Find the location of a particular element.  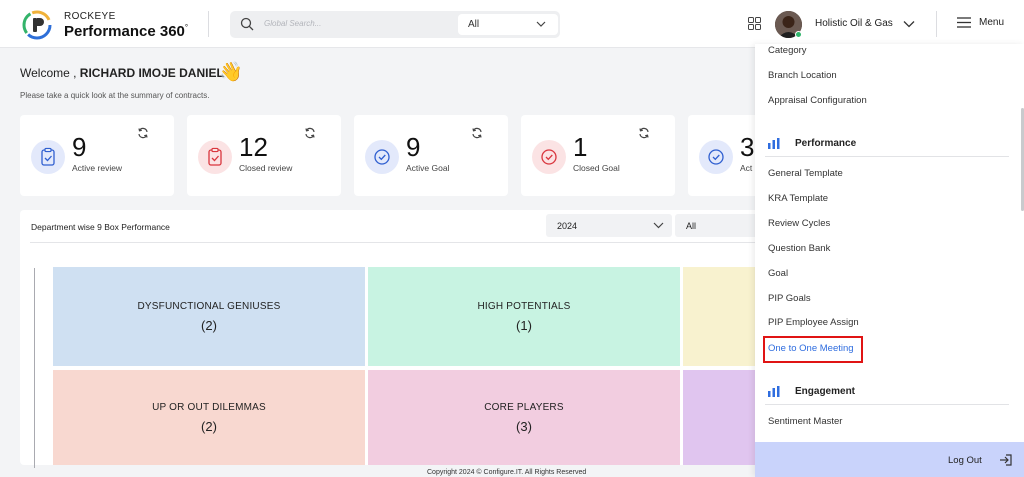

logo-mark-icon is located at coordinates (37, 25).